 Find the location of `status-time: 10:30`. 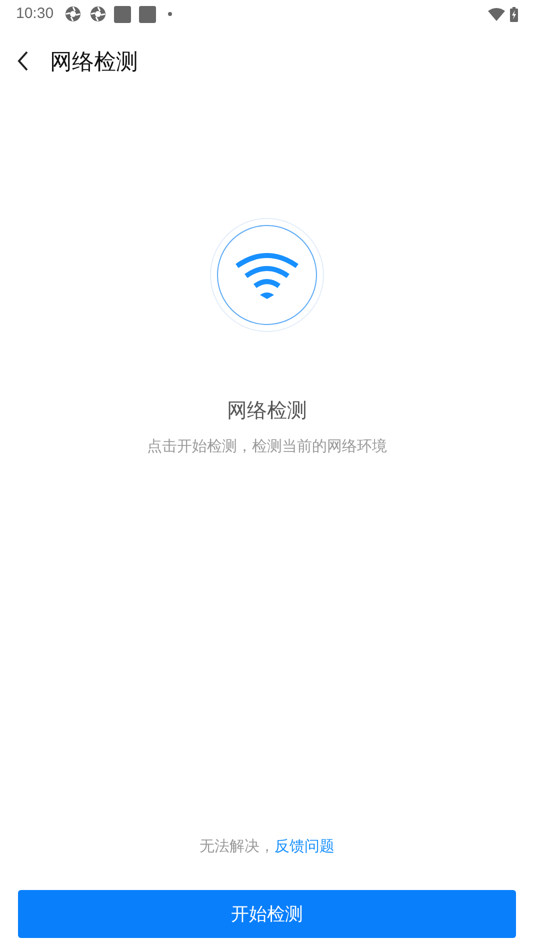

status-time: 10:30 is located at coordinates (35, 14).